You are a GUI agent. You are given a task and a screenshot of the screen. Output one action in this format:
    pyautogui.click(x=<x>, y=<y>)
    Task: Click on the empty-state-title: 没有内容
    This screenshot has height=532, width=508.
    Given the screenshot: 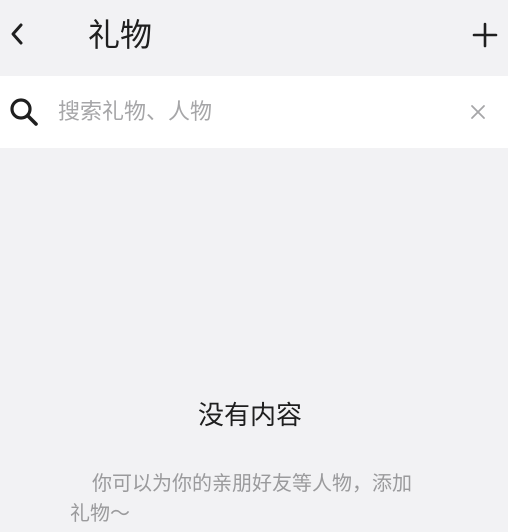 What is the action you would take?
    pyautogui.click(x=249, y=416)
    